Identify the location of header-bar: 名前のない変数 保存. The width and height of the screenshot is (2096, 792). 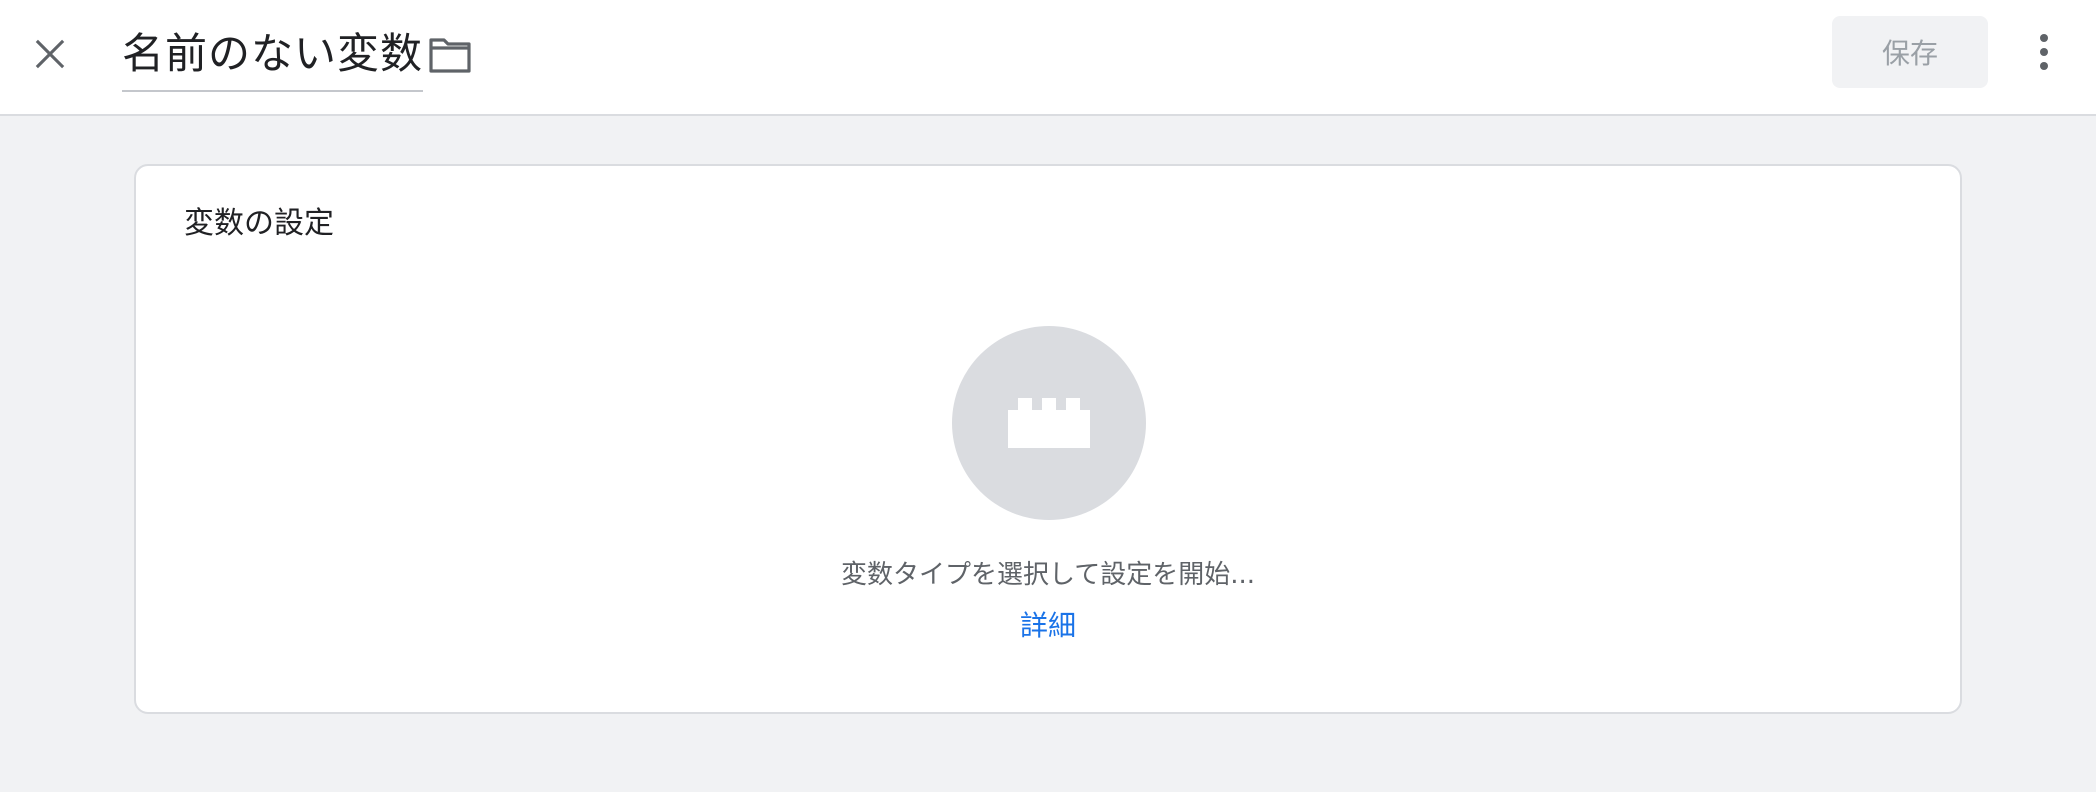
(1048, 58).